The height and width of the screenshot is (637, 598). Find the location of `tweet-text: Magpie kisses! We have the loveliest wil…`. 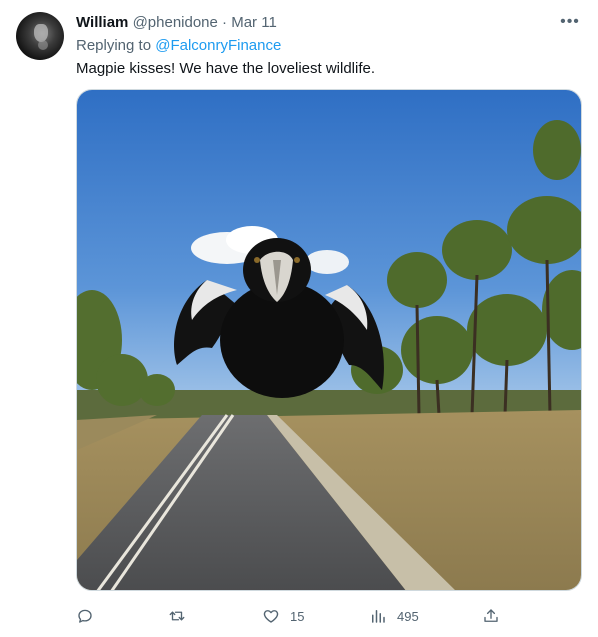

tweet-text: Magpie kisses! We have the loveliest wil… is located at coordinates (226, 68).